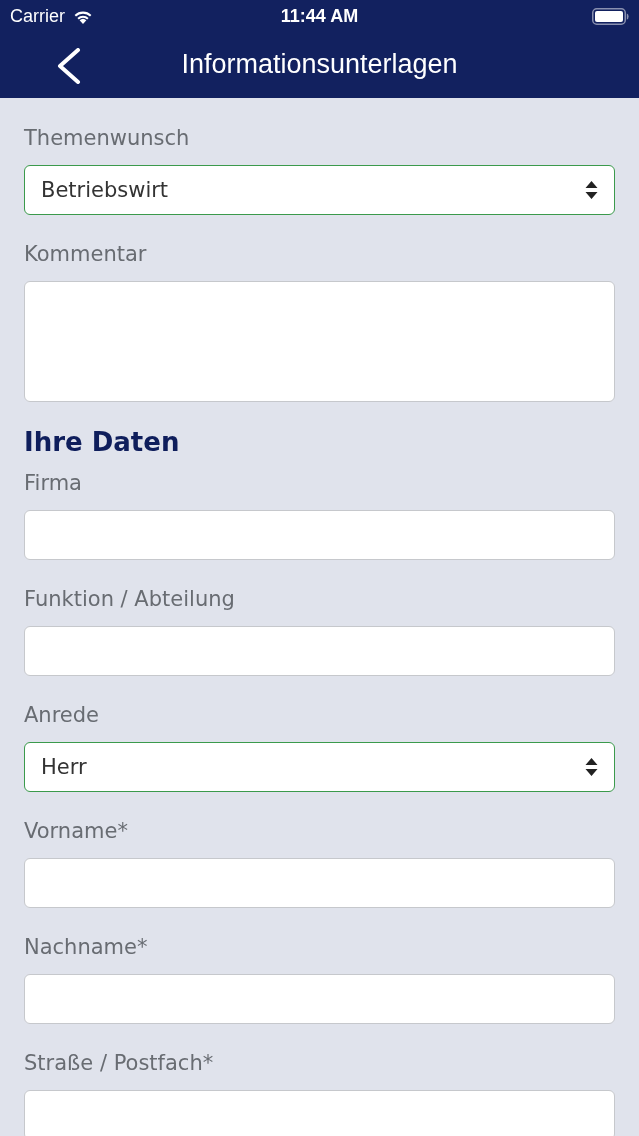 This screenshot has width=639, height=1136. Describe the element at coordinates (83, 16) in the screenshot. I see `wifi-icon` at that location.